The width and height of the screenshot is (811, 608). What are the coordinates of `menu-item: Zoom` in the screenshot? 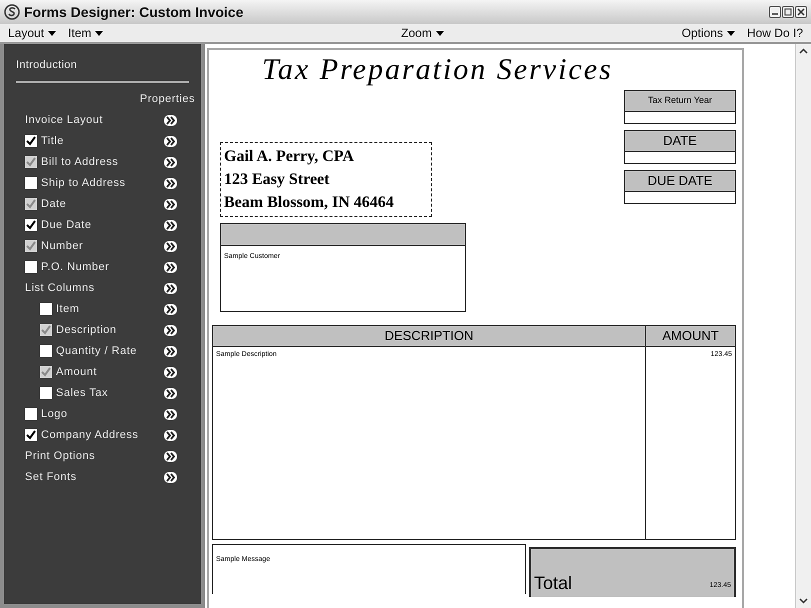 It's located at (422, 33).